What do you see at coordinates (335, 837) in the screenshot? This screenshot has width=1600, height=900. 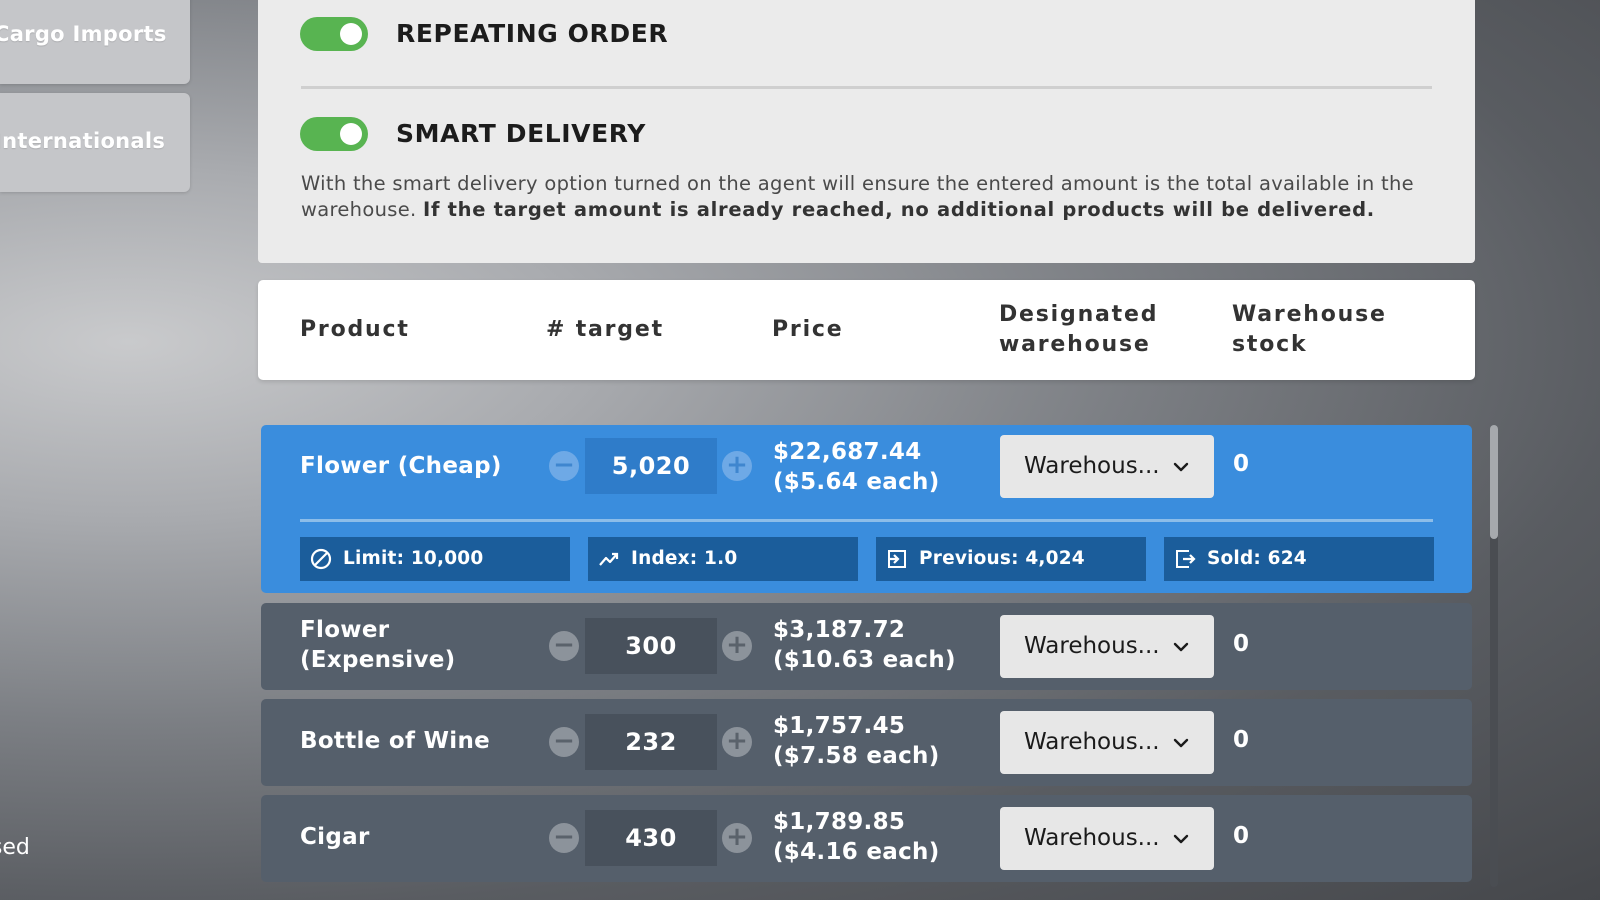 I see `product-name: Cigar` at bounding box center [335, 837].